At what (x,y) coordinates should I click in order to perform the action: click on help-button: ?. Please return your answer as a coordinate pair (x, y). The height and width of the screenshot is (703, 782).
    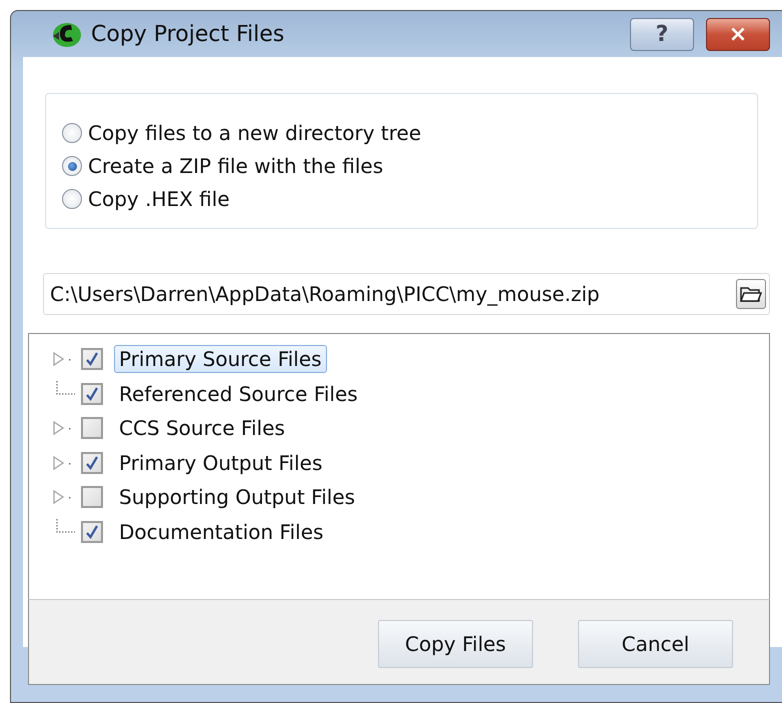
    Looking at the image, I should click on (662, 34).